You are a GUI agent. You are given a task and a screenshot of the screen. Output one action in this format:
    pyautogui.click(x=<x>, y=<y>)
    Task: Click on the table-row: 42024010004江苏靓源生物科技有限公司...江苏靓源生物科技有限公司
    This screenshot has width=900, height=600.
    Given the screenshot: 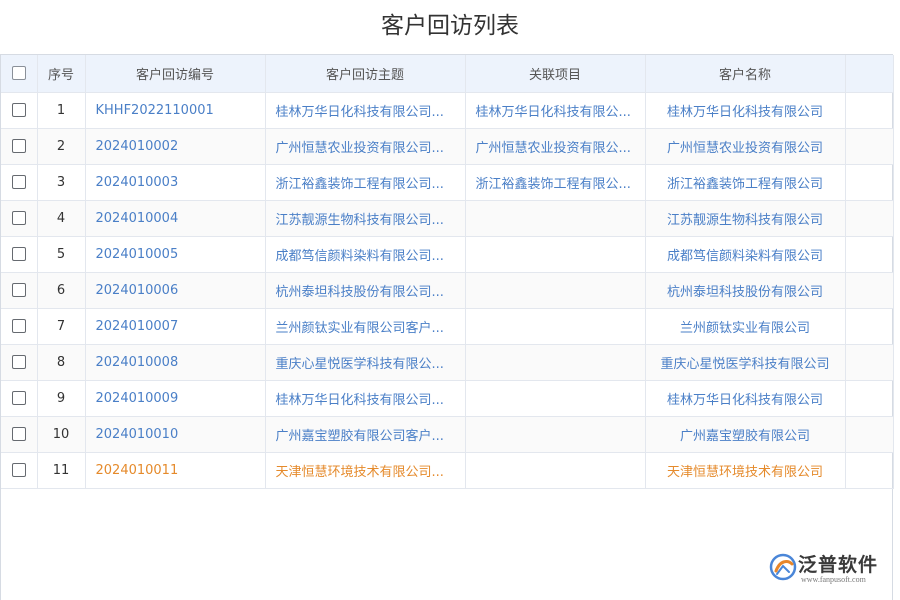 What is the action you would take?
    pyautogui.click(x=447, y=218)
    